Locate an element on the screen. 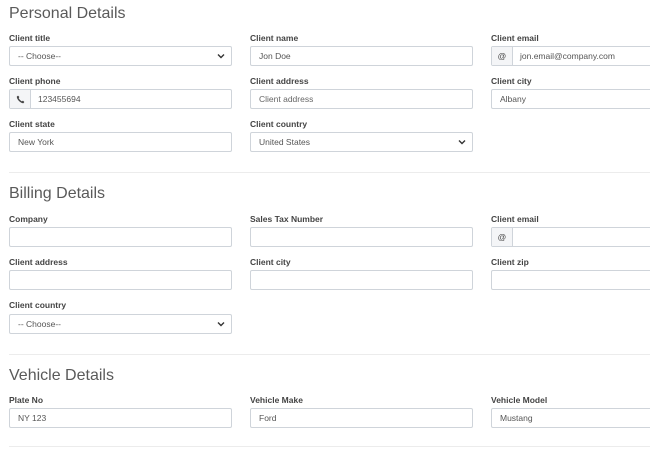  billing-address-label: Client address is located at coordinates (38, 262).